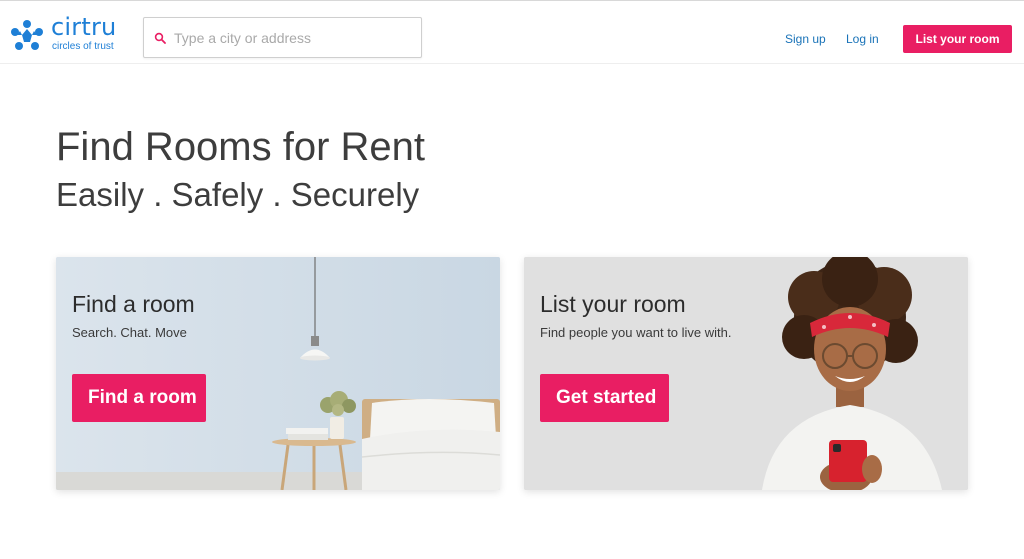 Image resolution: width=1024 pixels, height=559 pixels. I want to click on search-icon, so click(160, 38).